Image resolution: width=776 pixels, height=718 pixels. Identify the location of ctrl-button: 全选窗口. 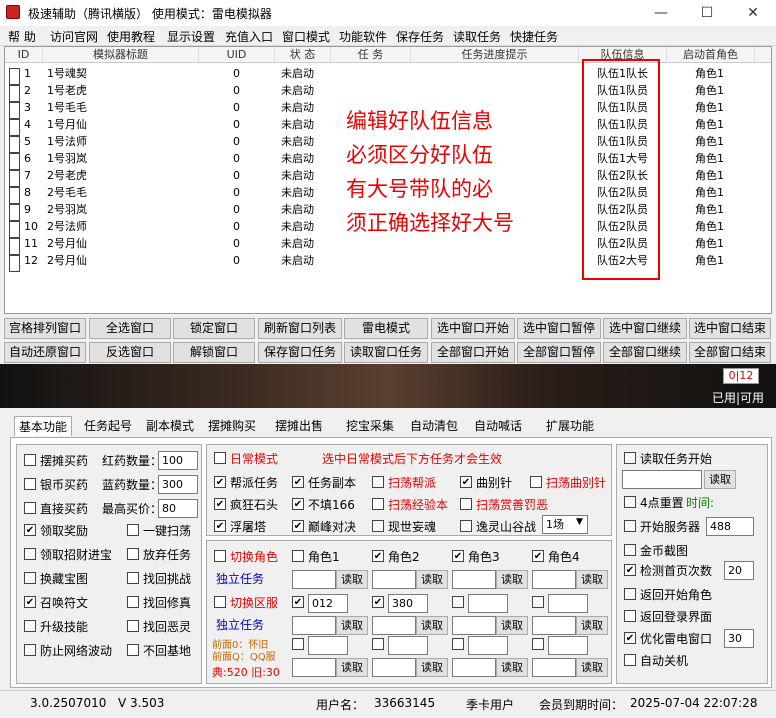
(130, 328).